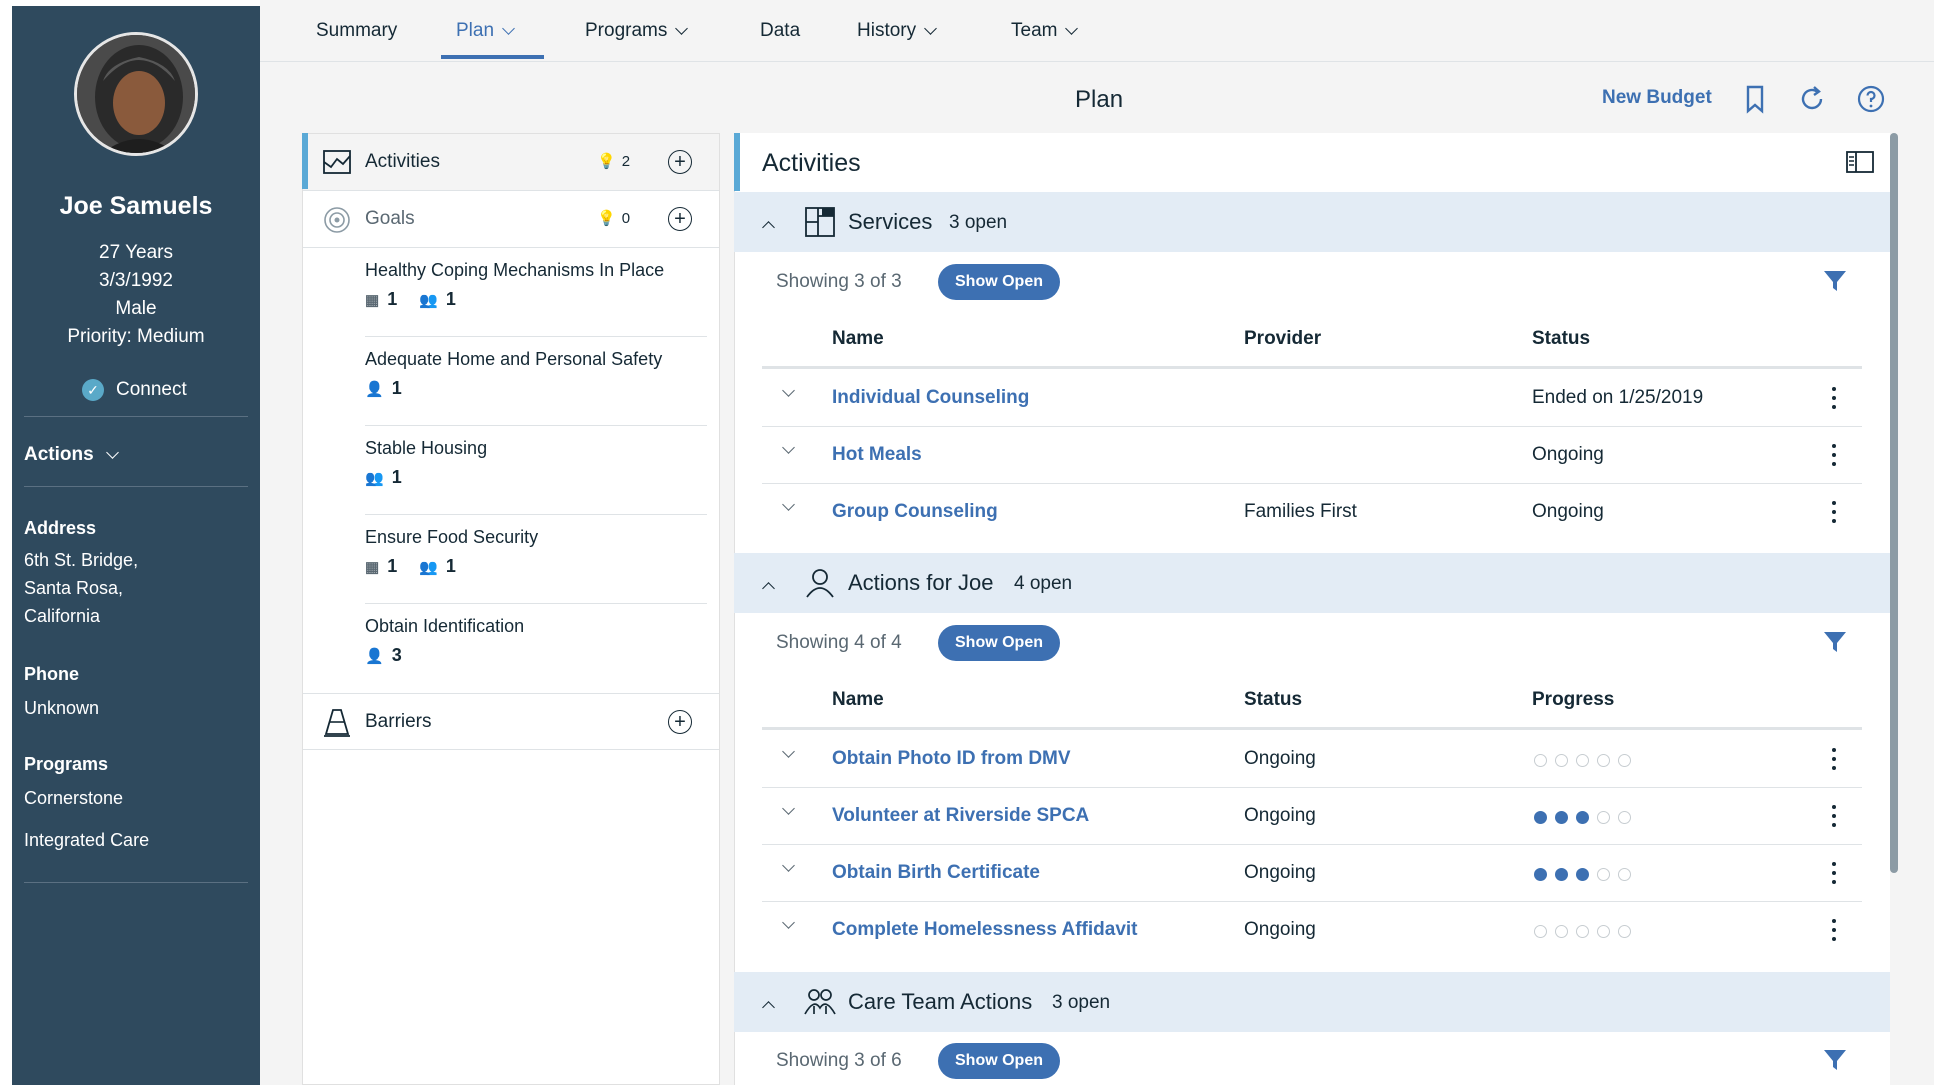  Describe the element at coordinates (1657, 98) in the screenshot. I see `new-budget-button: New Budget` at that location.